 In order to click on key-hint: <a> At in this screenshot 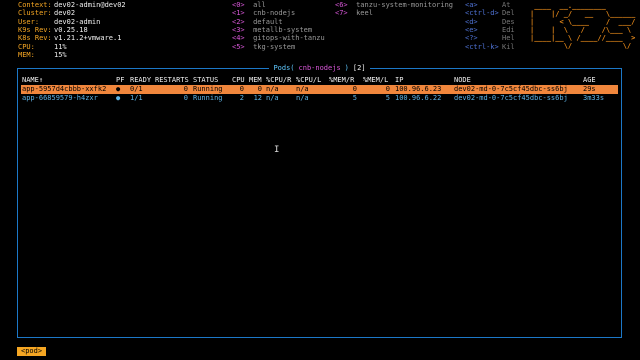, I will do `click(487, 5)`.